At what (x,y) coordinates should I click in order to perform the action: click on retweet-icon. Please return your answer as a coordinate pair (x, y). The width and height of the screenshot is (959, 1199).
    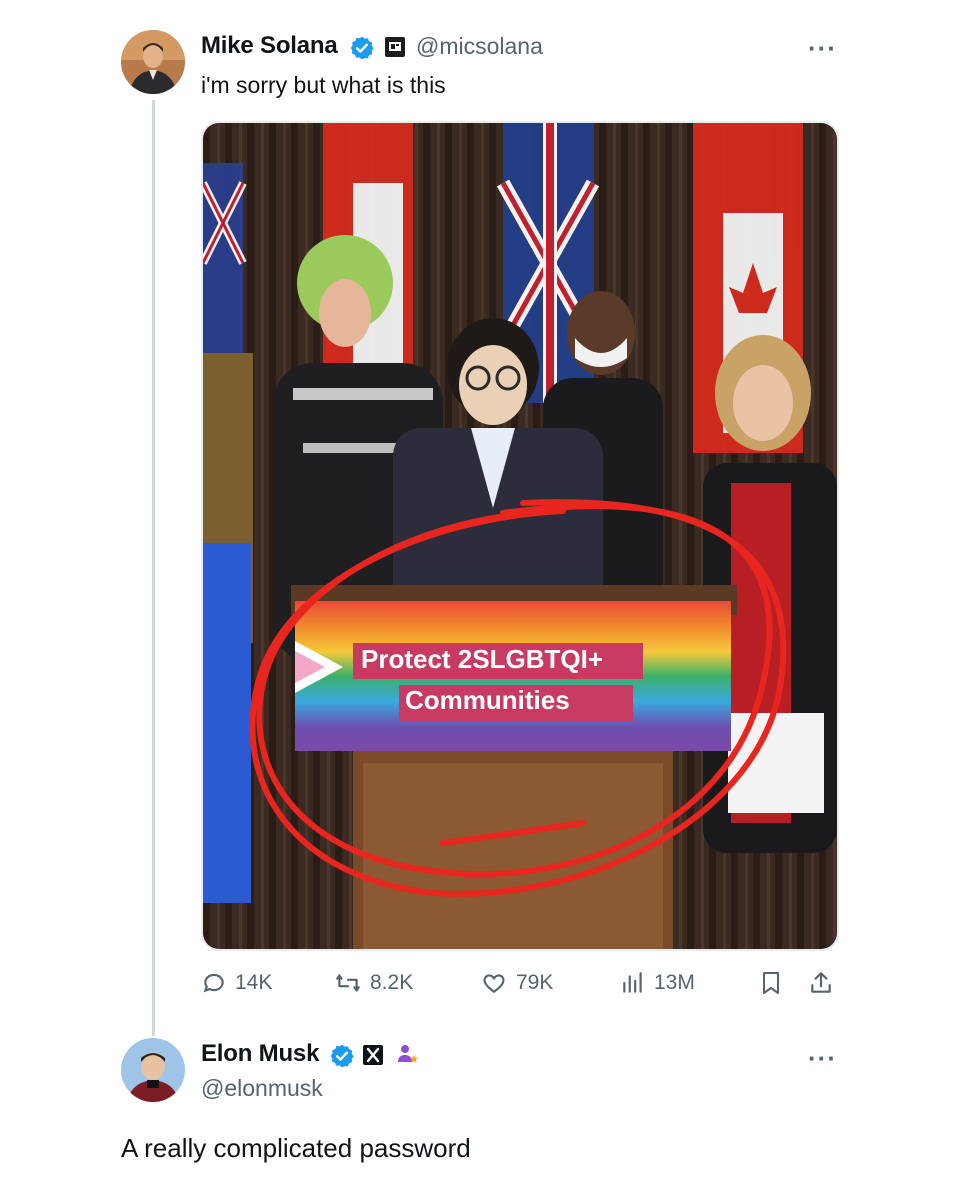
    Looking at the image, I should click on (348, 983).